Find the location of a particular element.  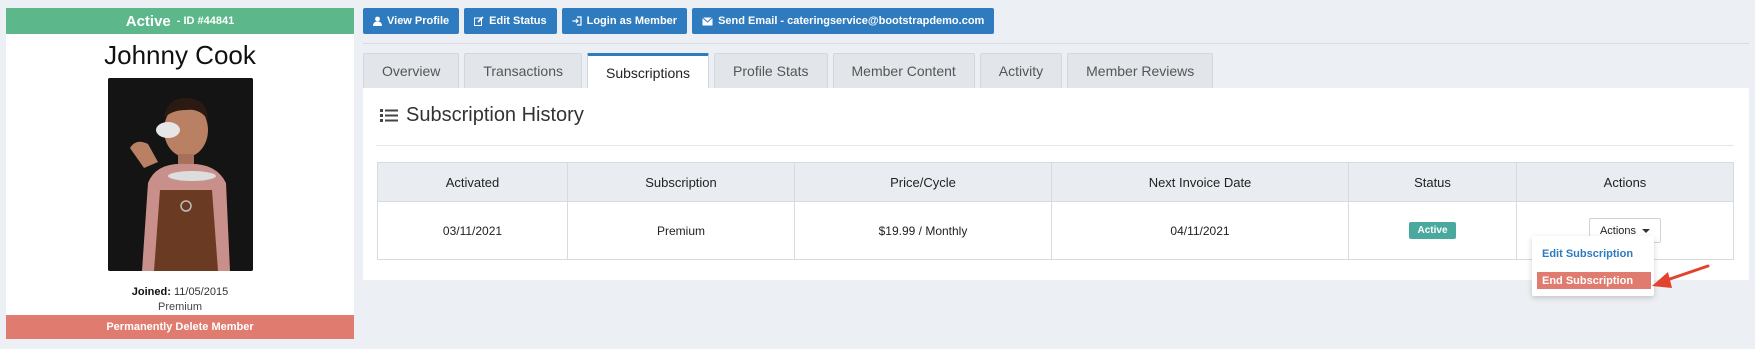

member-status: Active is located at coordinates (148, 21).